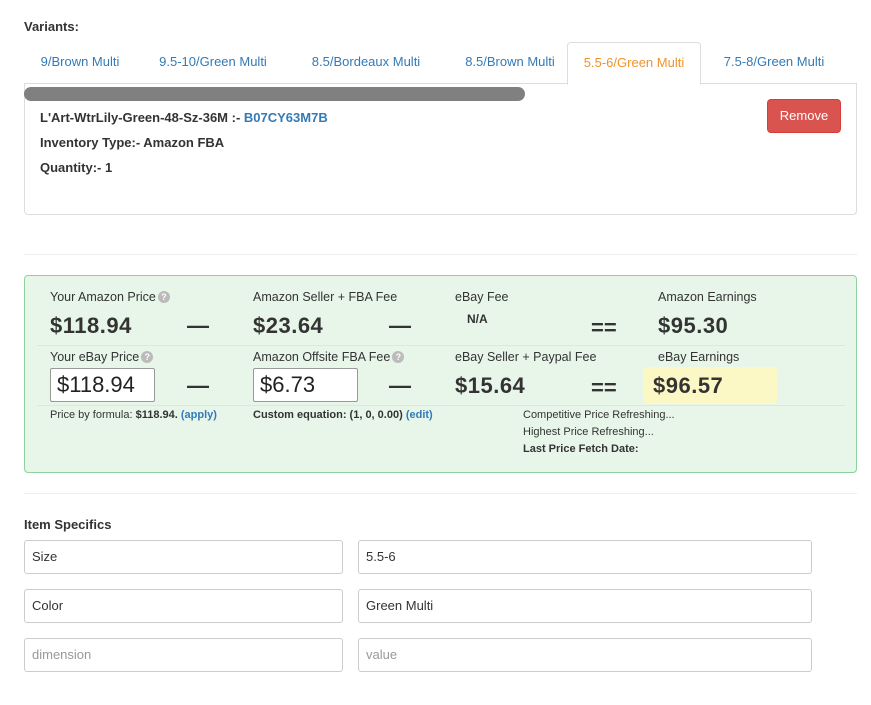 The image size is (871, 705). Describe the element at coordinates (183, 557) in the screenshot. I see `specific-name-input: Size` at that location.